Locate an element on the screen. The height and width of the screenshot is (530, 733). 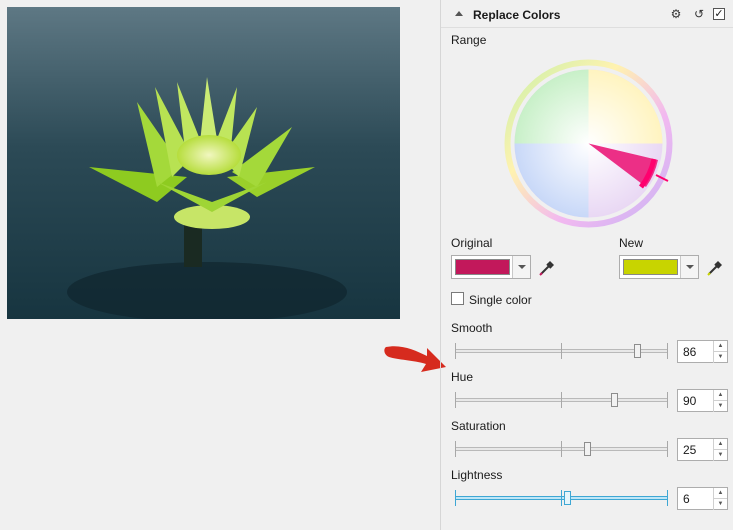
original-eyedropper-icon is located at coordinates (548, 267).